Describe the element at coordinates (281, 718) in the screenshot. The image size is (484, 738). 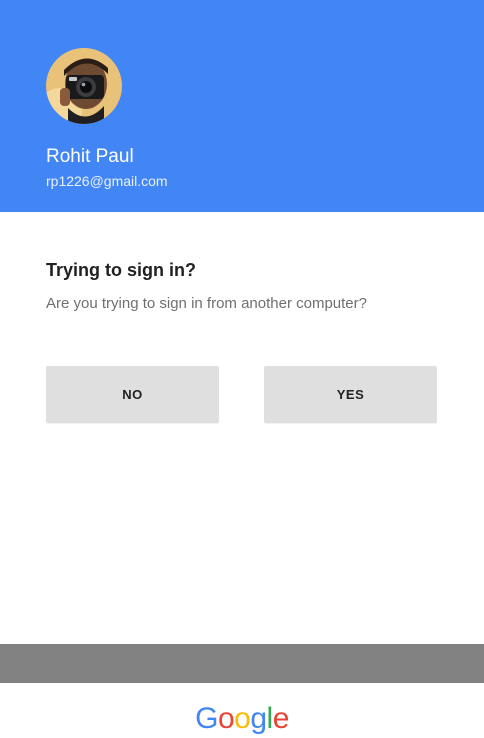
I see `logo-letter: e` at that location.